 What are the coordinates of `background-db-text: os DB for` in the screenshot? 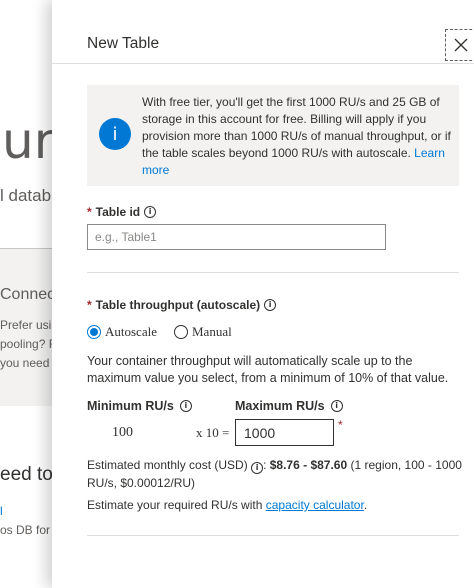 It's located at (25, 530).